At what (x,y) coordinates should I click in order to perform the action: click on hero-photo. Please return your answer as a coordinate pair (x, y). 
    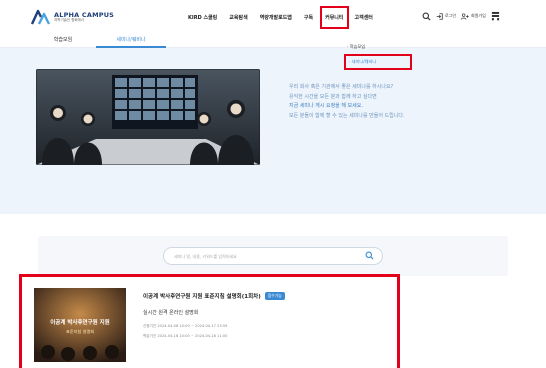
    Looking at the image, I should click on (148, 117).